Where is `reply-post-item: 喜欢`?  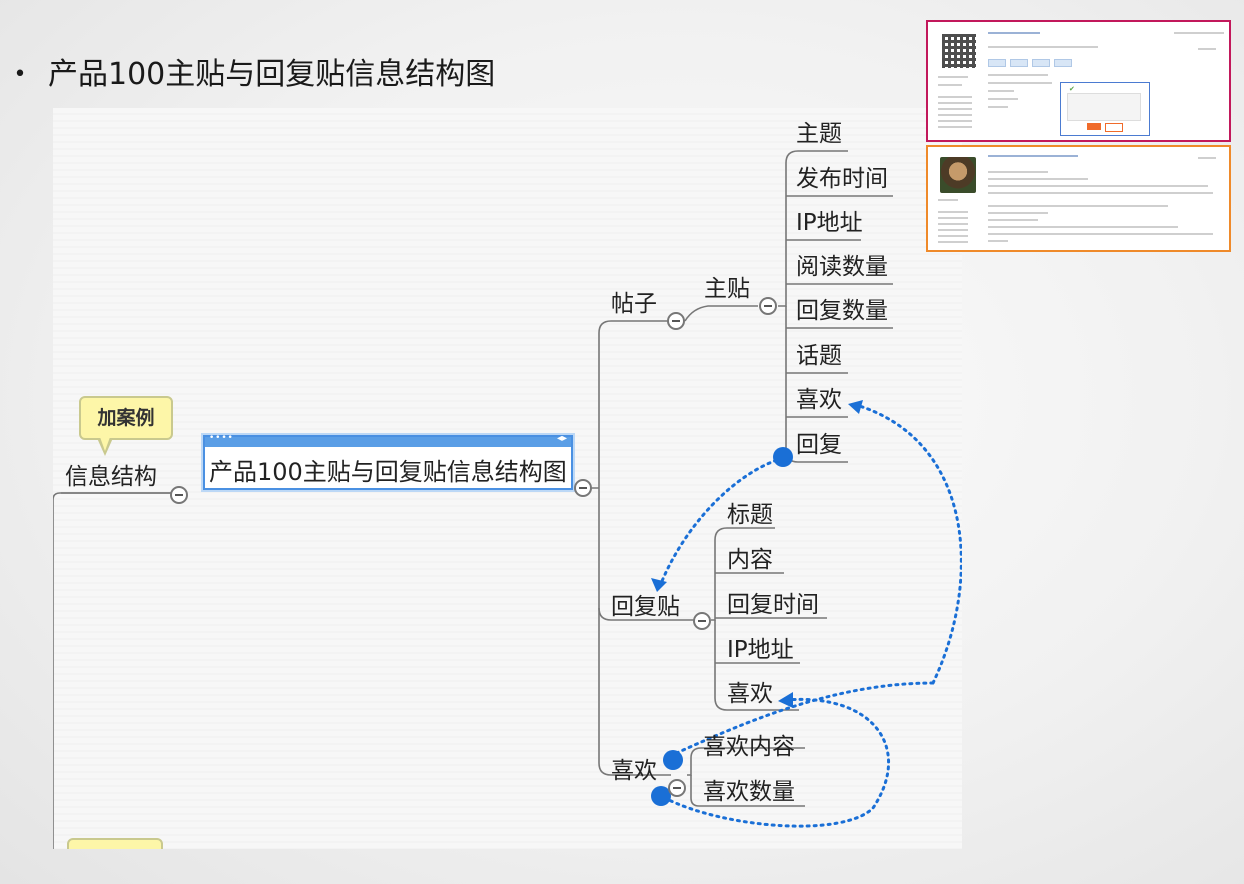
reply-post-item: 喜欢 is located at coordinates (750, 694).